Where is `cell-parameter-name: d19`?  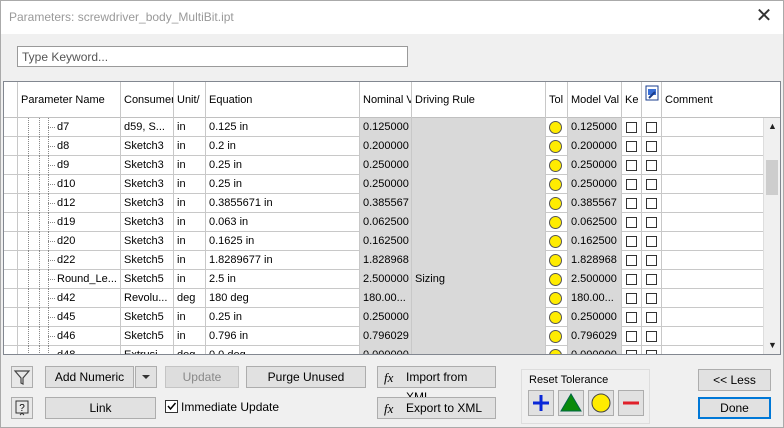
cell-parameter-name: d19 is located at coordinates (69, 222).